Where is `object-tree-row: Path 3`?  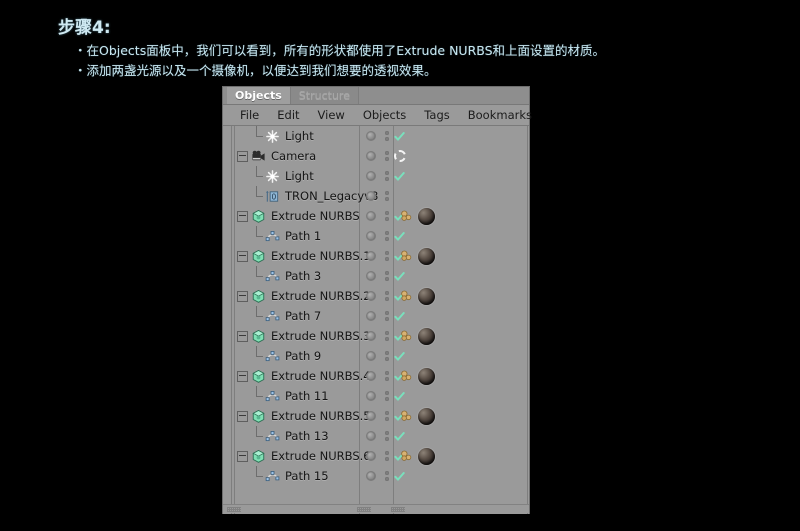 object-tree-row: Path 3 is located at coordinates (376, 276).